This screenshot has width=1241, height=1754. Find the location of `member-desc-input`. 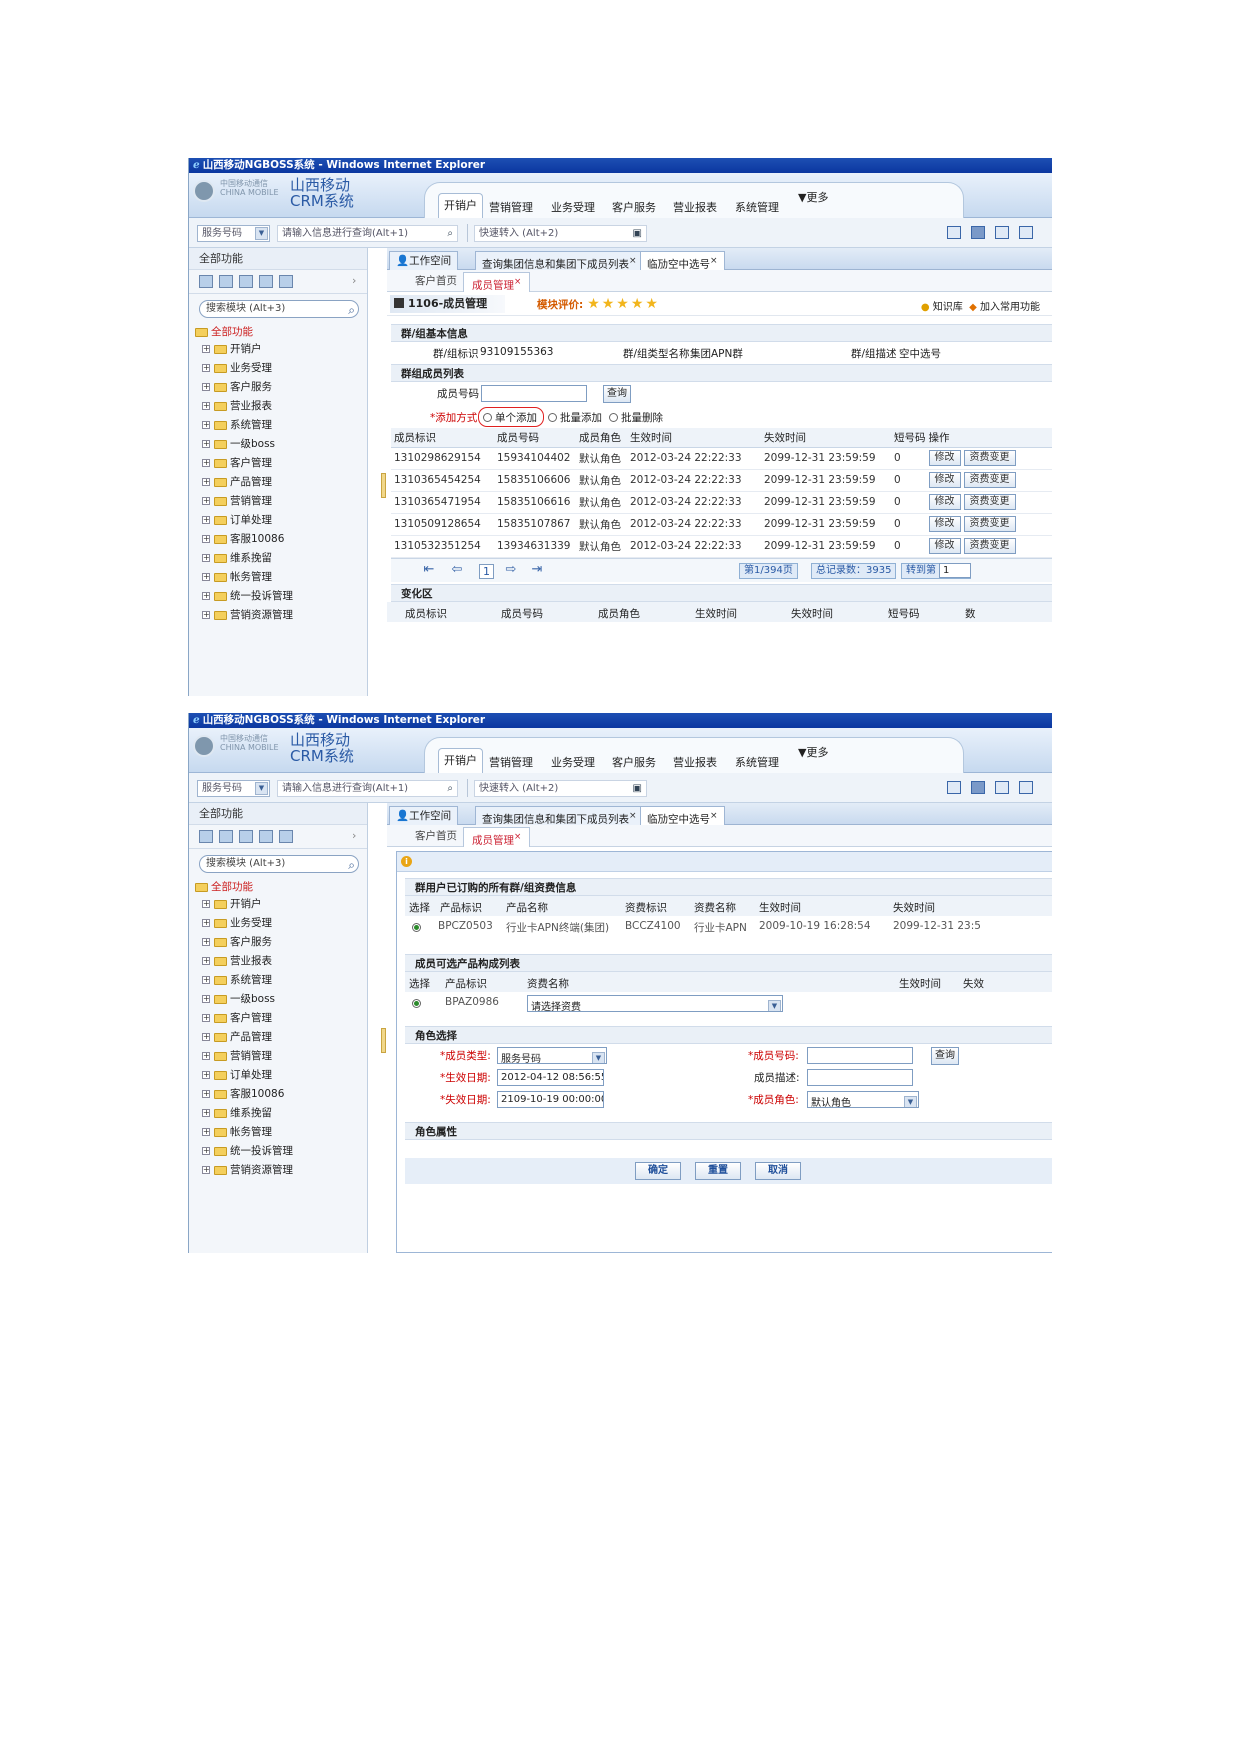

member-desc-input is located at coordinates (860, 1077).